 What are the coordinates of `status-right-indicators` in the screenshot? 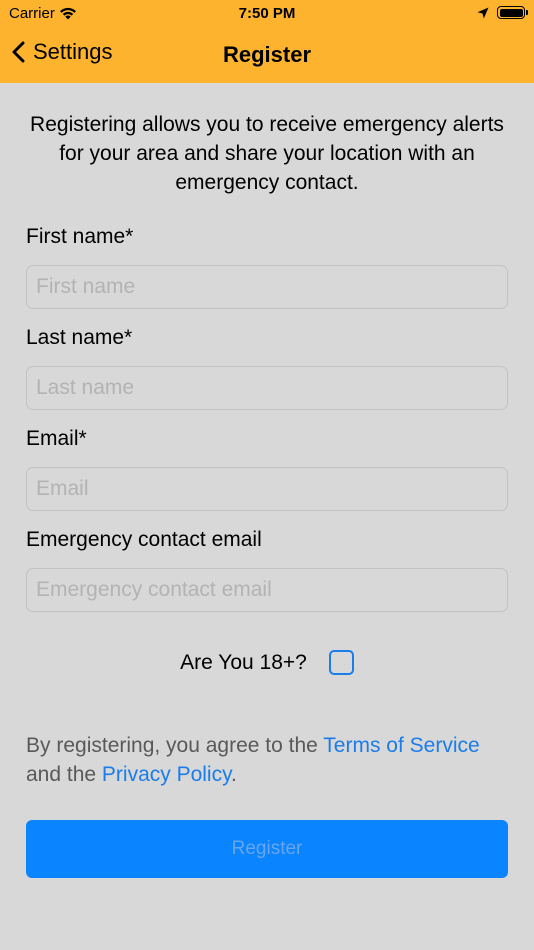 It's located at (502, 12).